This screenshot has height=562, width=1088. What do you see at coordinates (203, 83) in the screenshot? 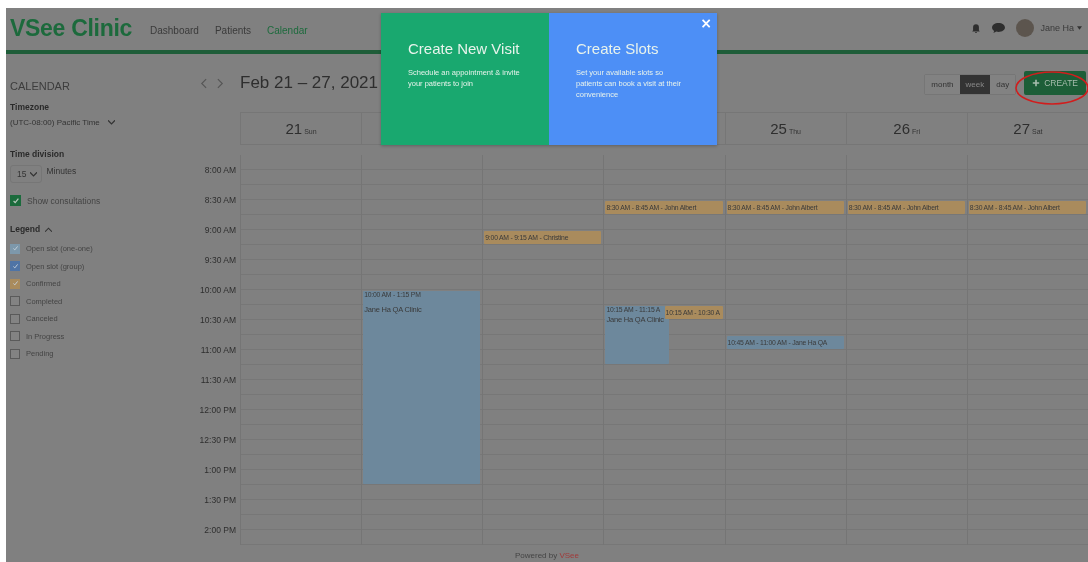
I see `chevron-left-icon` at bounding box center [203, 83].